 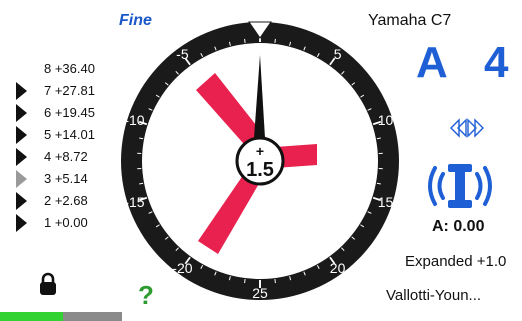 What do you see at coordinates (496, 62) in the screenshot?
I see `note-octave: 4` at bounding box center [496, 62].